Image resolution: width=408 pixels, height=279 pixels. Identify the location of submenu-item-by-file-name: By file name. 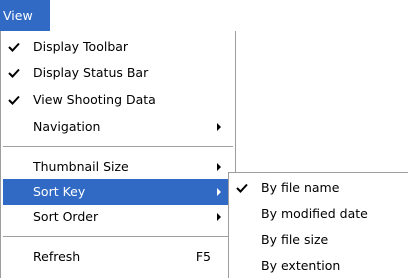
(318, 188).